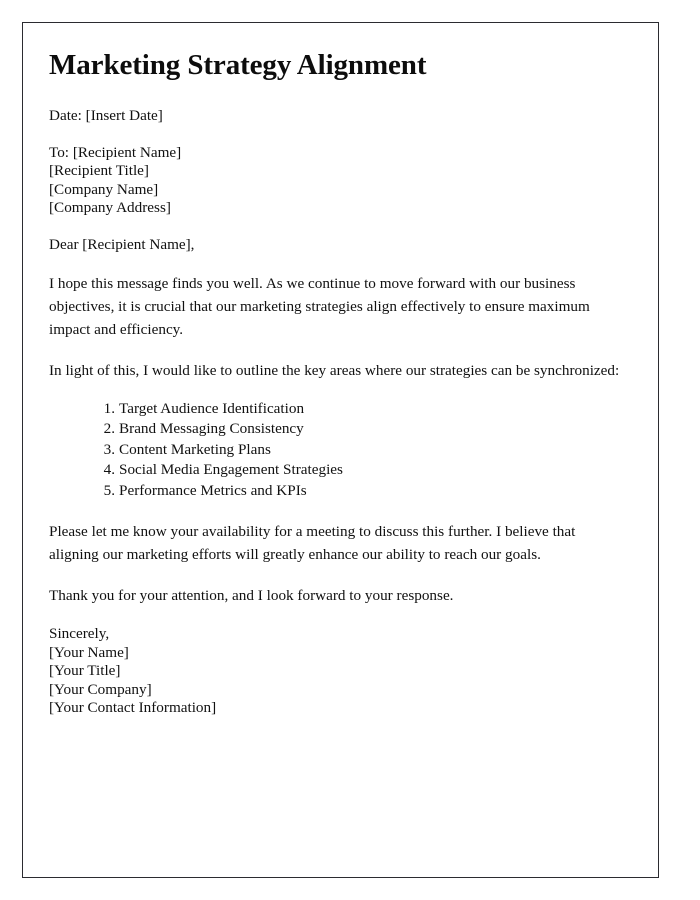 The height and width of the screenshot is (900, 700). What do you see at coordinates (340, 245) in the screenshot?
I see `salutation-block: Dear [Recipient Name],` at bounding box center [340, 245].